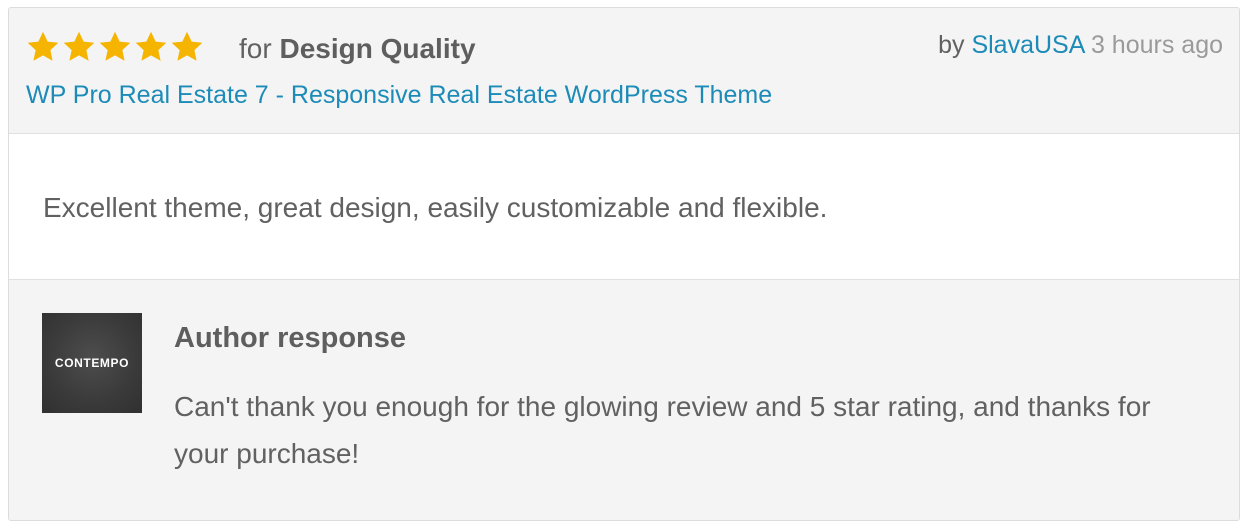 Image resolution: width=1250 pixels, height=530 pixels. I want to click on rating-category-label: Design Quality, so click(377, 48).